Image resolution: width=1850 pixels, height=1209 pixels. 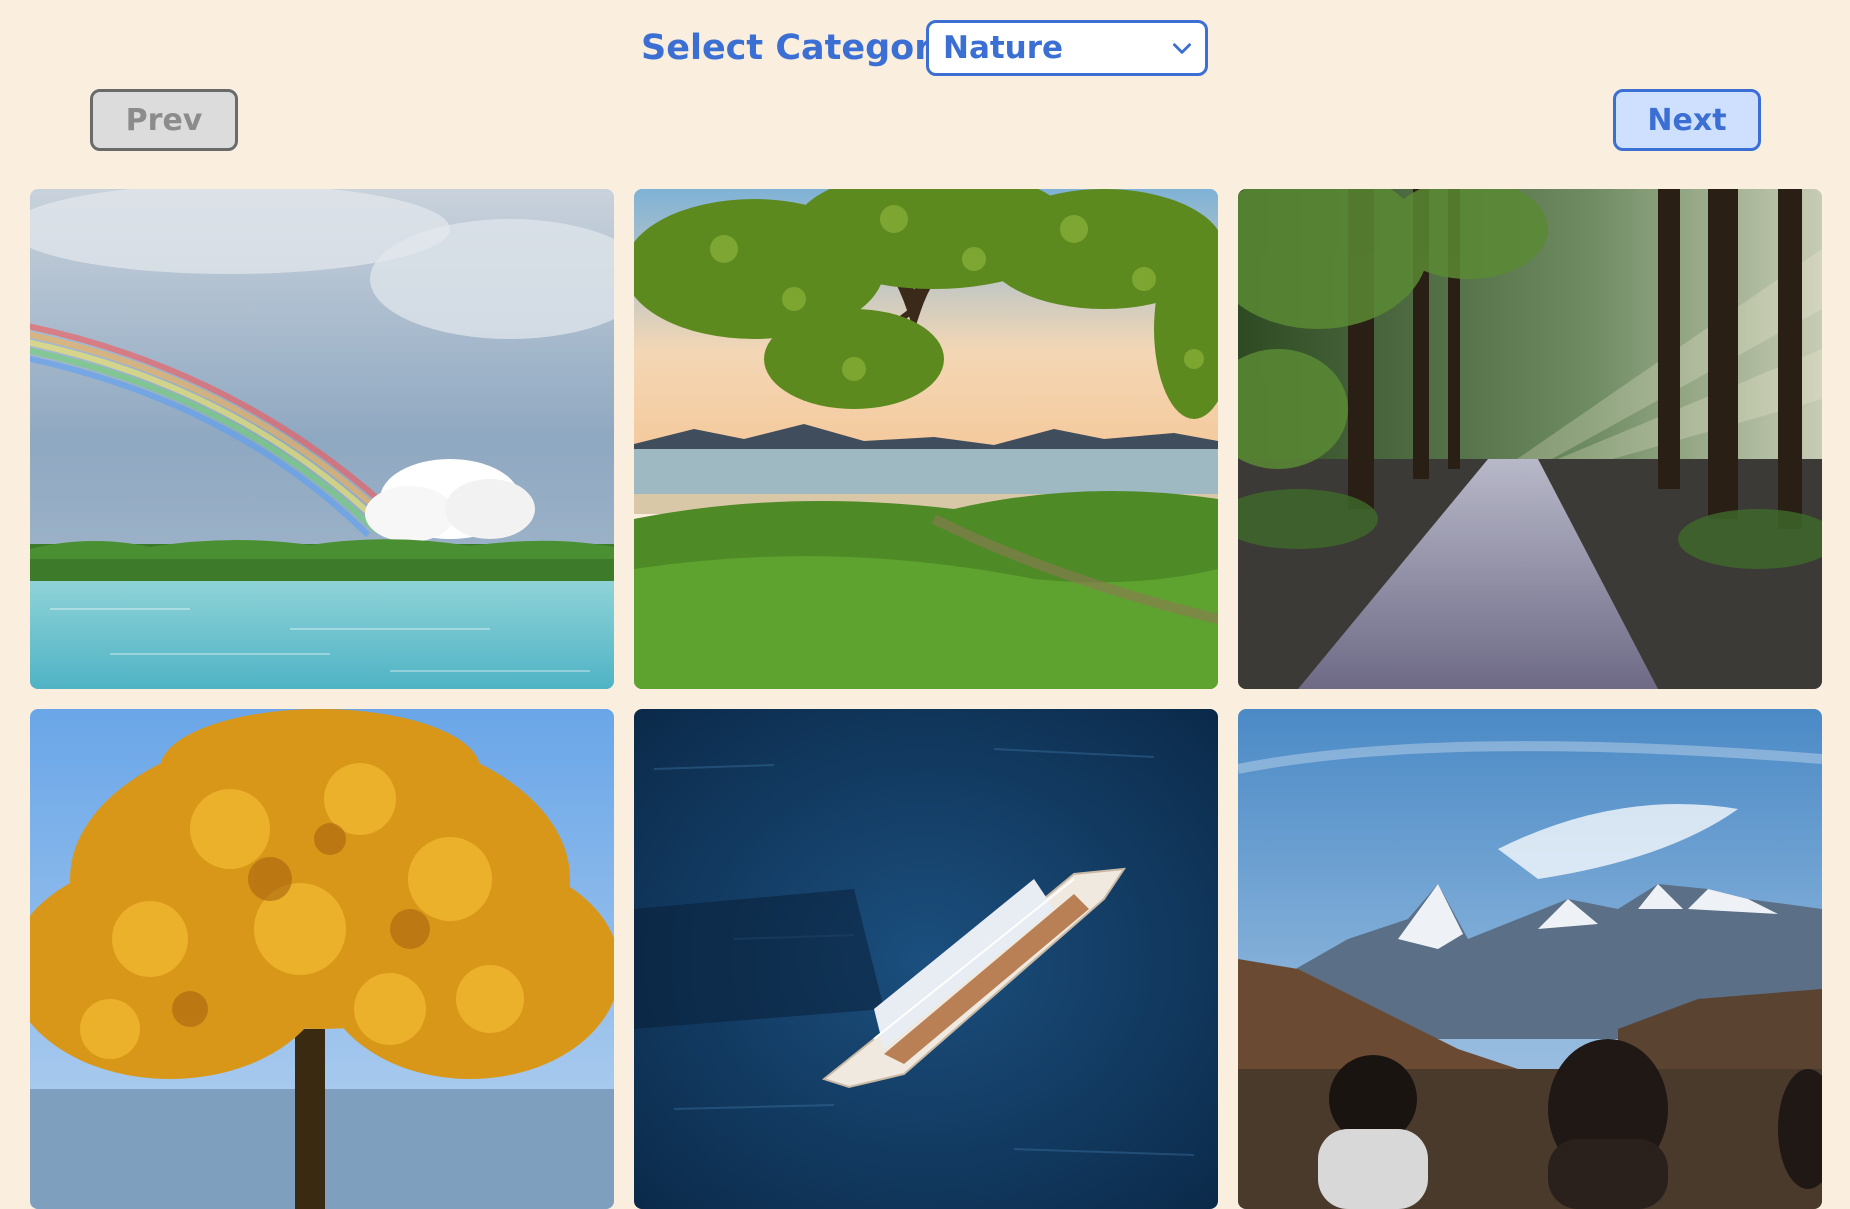 I want to click on prev-button: Prev, so click(x=164, y=120).